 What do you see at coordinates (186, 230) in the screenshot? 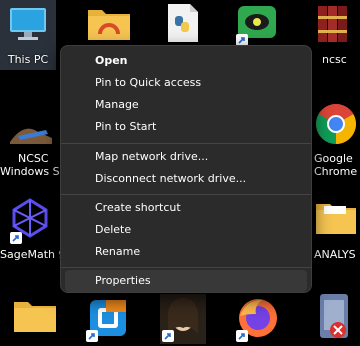
I see `menu-item-delete: Delete` at bounding box center [186, 230].